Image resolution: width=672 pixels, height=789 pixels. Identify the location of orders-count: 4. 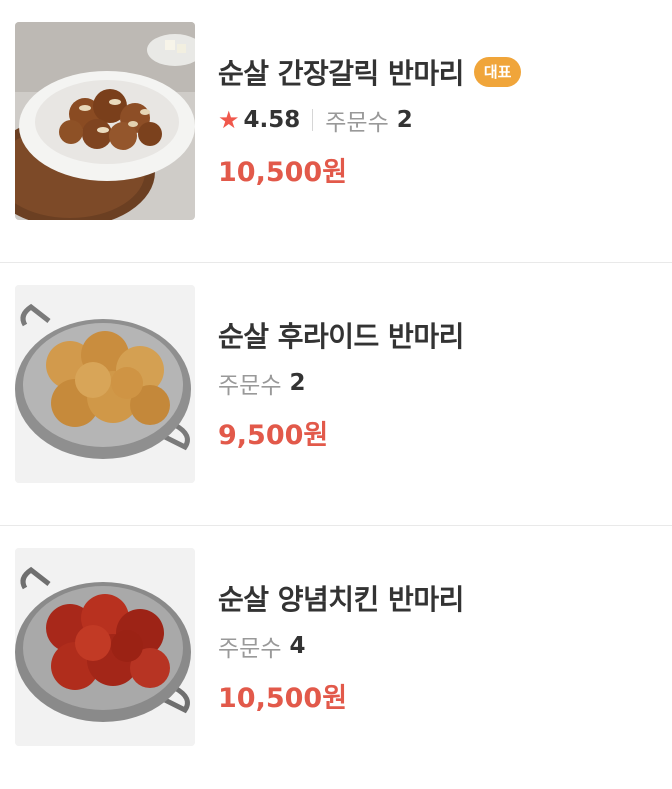
(297, 646).